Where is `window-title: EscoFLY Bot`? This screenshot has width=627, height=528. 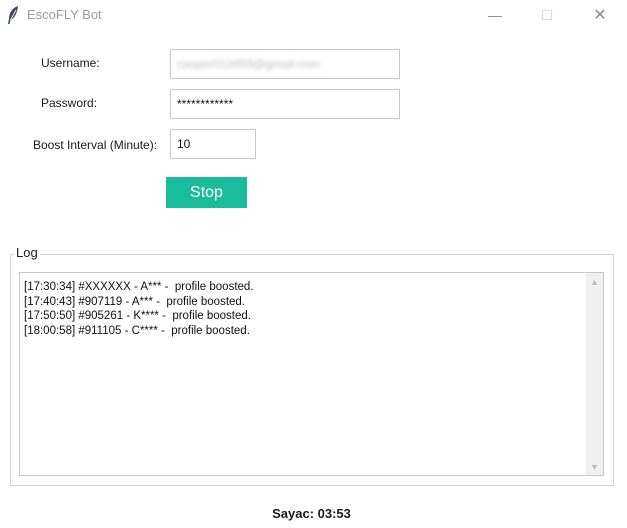 window-title: EscoFLY Bot is located at coordinates (64, 14).